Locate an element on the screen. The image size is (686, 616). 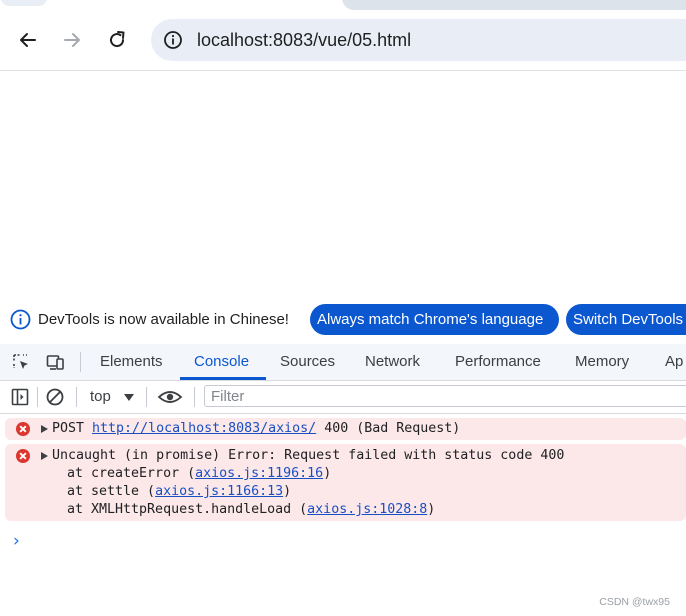
info-icon is located at coordinates (20, 319).